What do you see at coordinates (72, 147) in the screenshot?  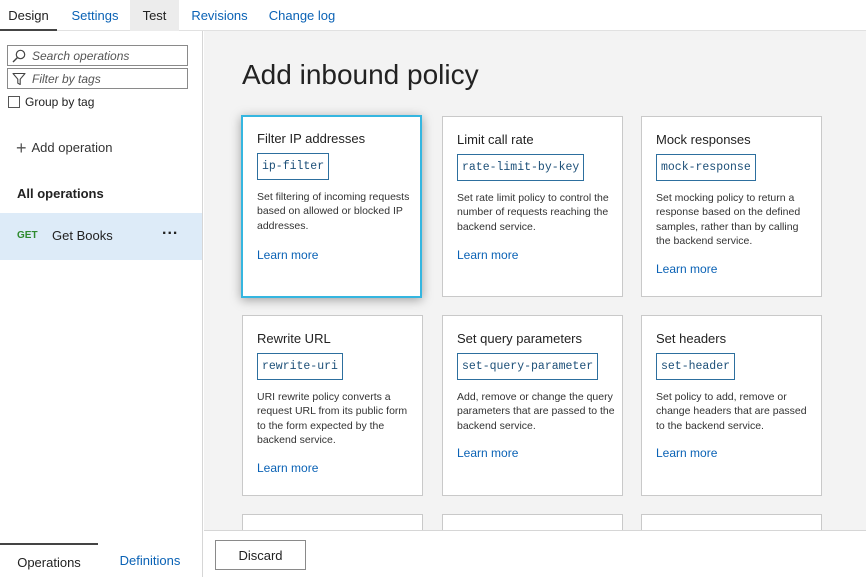 I see `add-operation-label: Add operation` at bounding box center [72, 147].